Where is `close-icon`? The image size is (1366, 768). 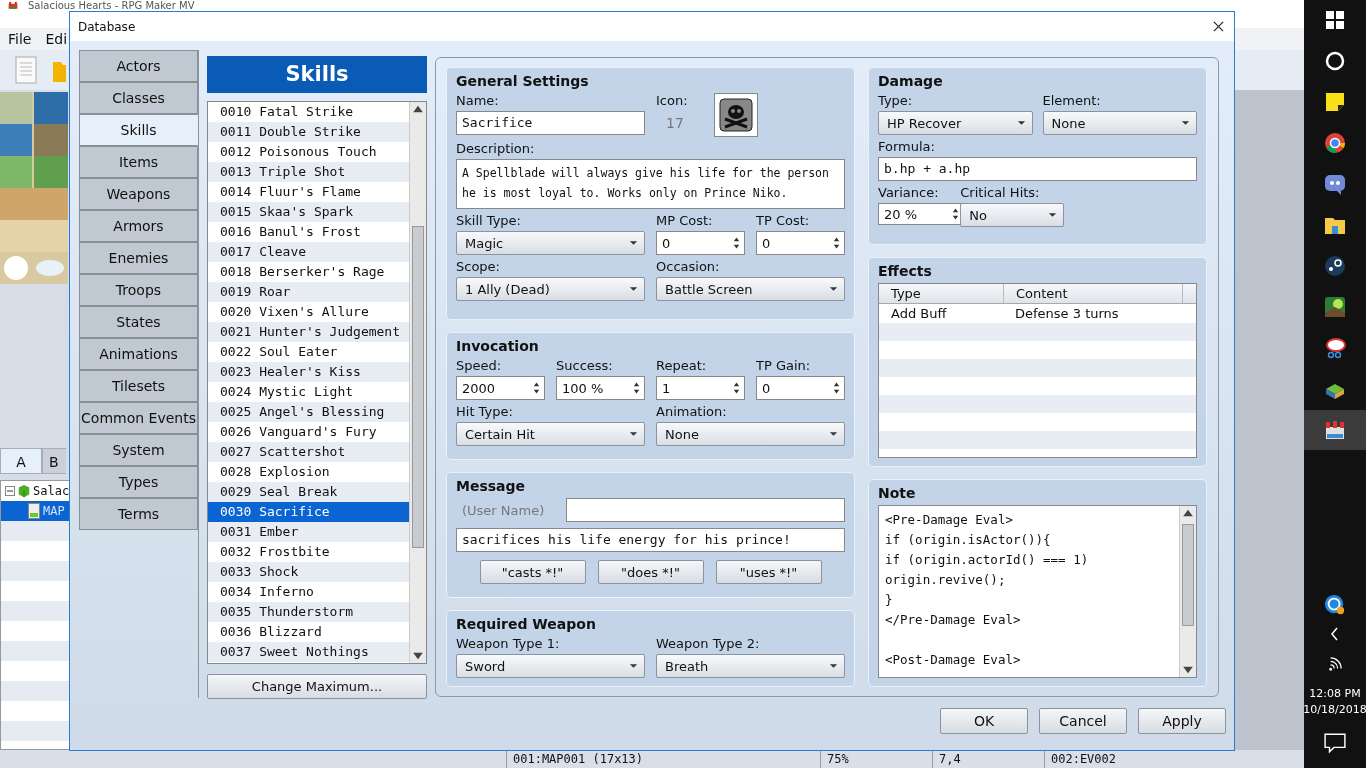 close-icon is located at coordinates (1218, 26).